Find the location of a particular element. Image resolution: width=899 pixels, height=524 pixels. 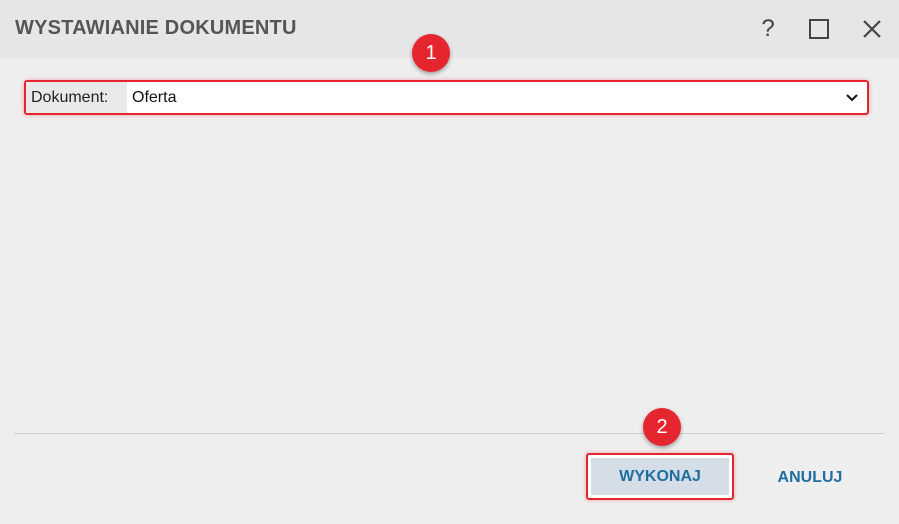

document-label: Dokument: is located at coordinates (76, 97).